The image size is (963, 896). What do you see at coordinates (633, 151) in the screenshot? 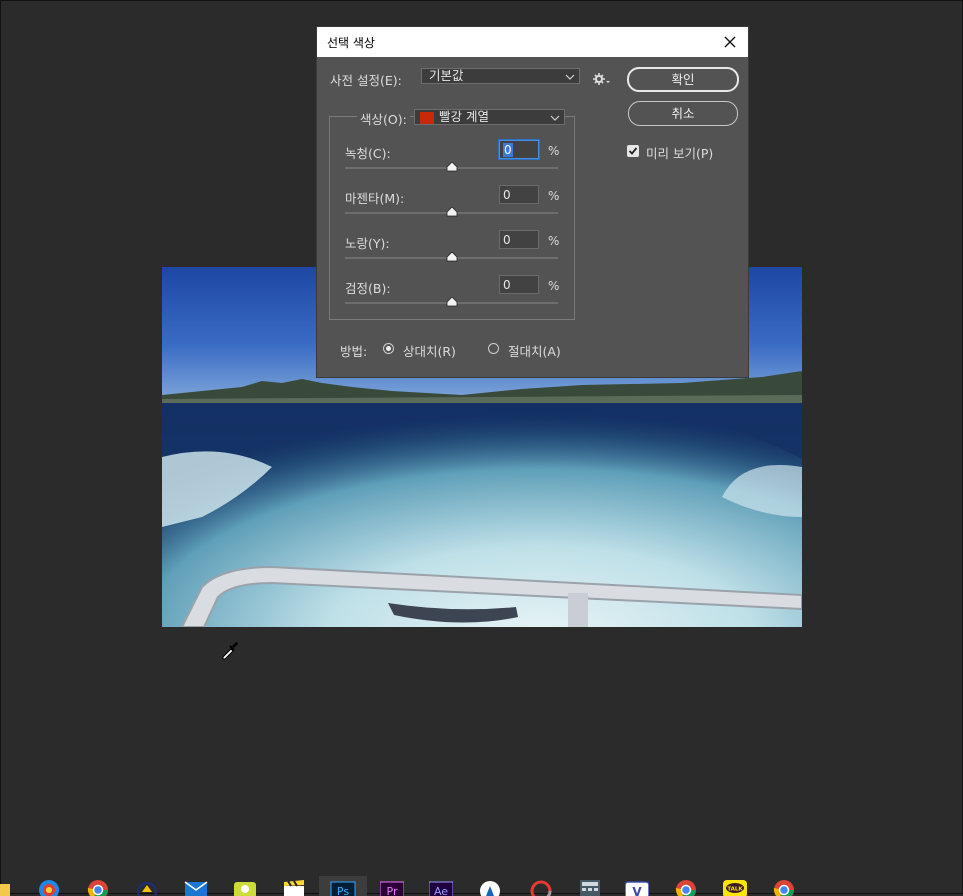
I see `preview-checkbox` at bounding box center [633, 151].